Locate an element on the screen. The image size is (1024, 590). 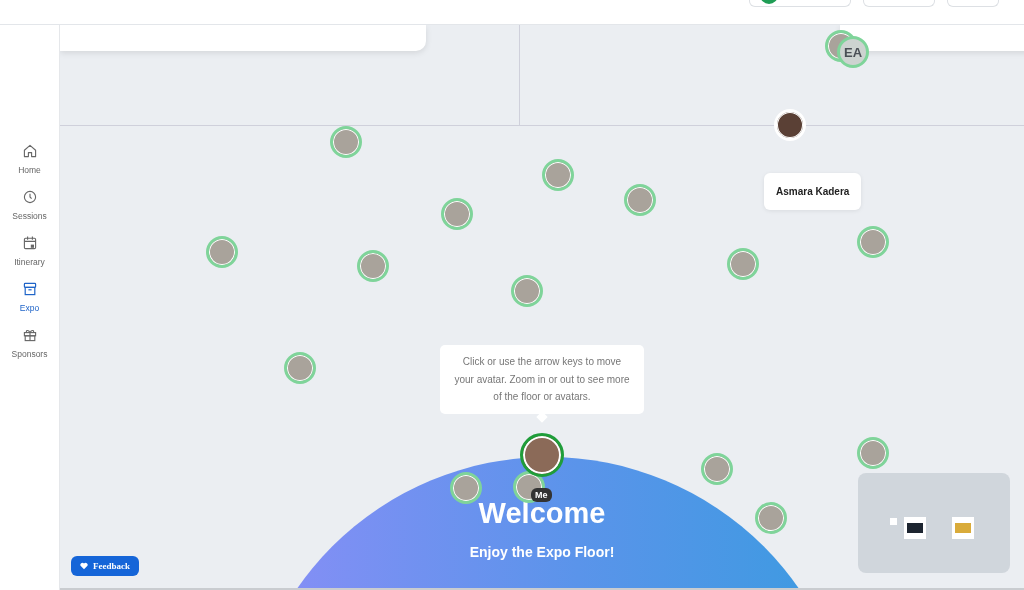
nav-item: Sponsors is located at coordinates (29, 343).